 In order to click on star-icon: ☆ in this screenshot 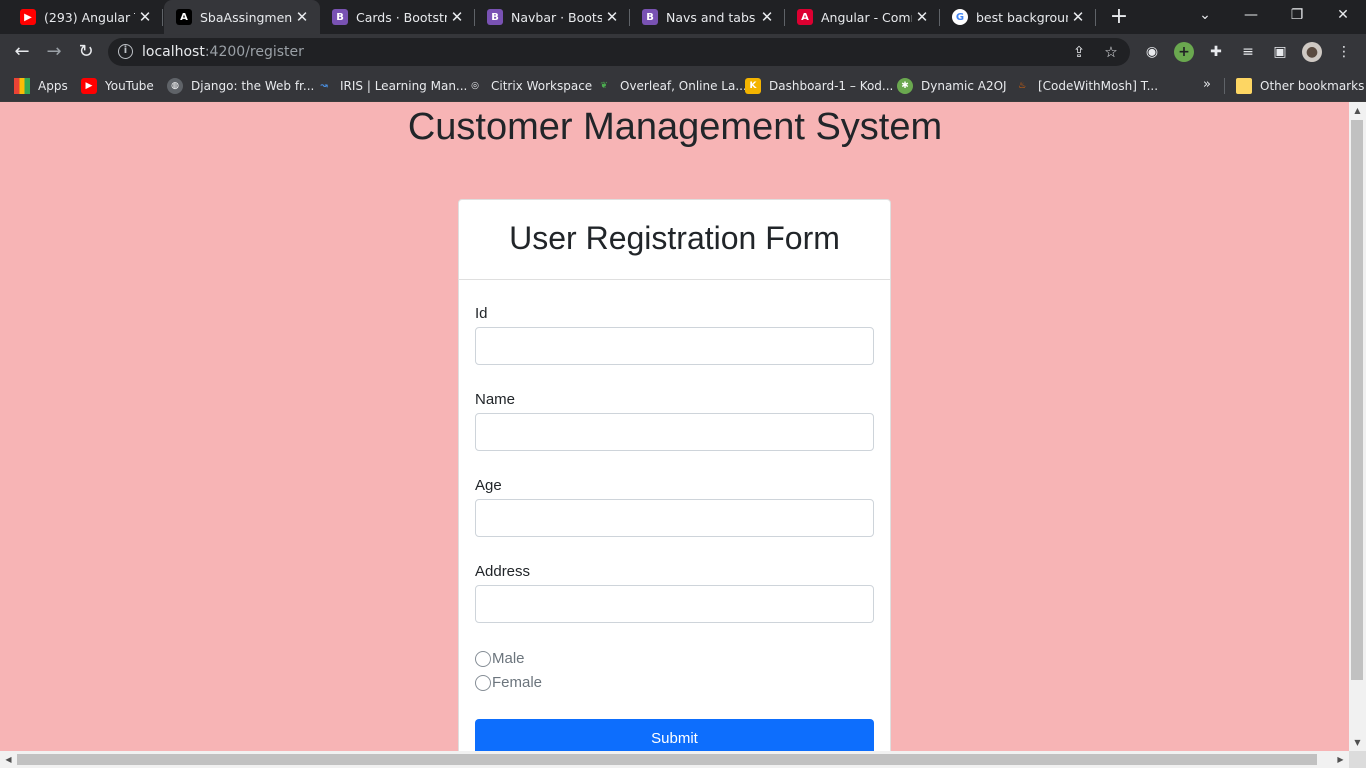, I will do `click(1111, 52)`.